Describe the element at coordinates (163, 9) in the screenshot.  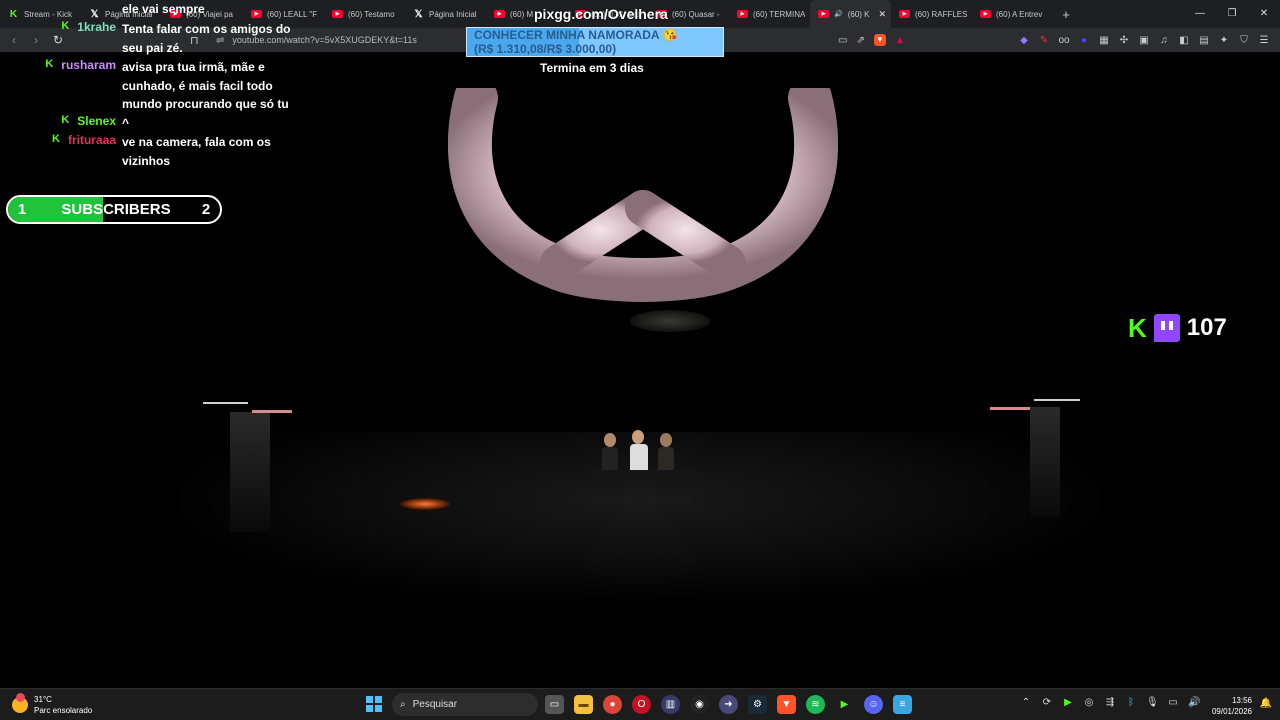
I see `chat-top-fragment: ele vai sempre` at that location.